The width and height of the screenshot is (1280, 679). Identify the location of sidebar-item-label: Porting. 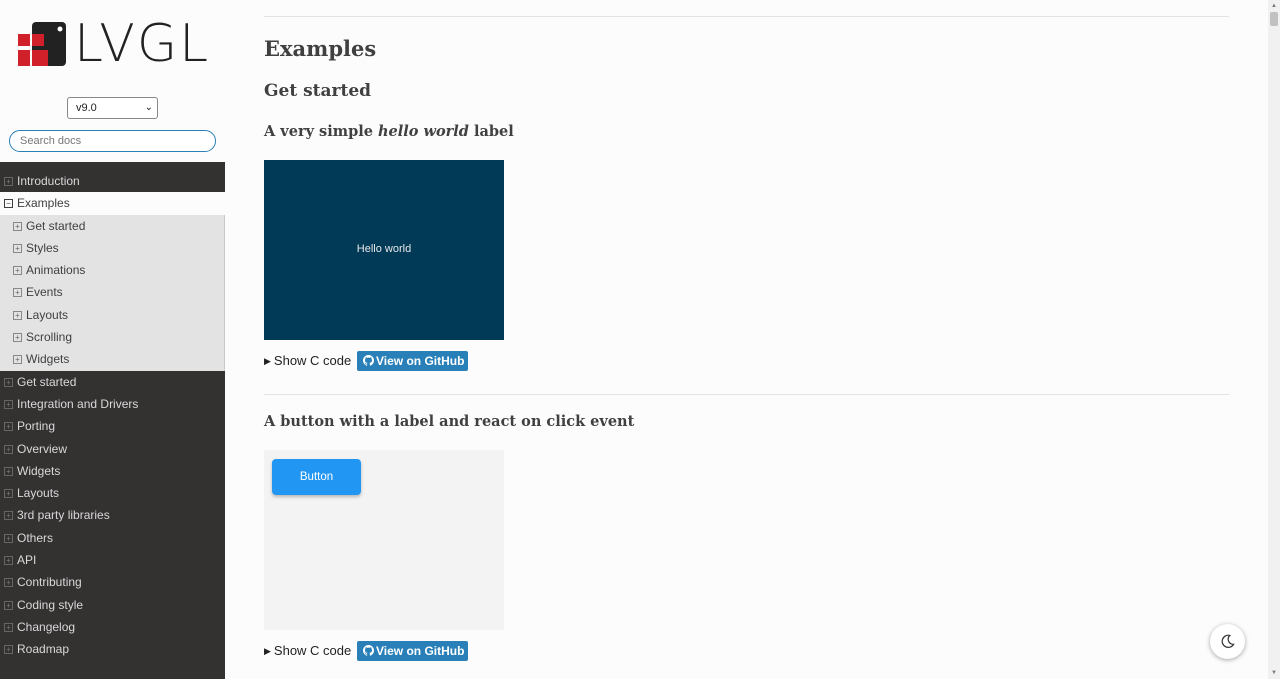
(36, 426).